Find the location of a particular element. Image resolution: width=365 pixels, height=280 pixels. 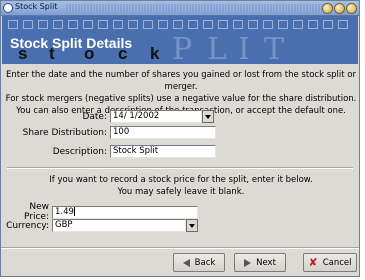

app-icon is located at coordinates (8, 8).